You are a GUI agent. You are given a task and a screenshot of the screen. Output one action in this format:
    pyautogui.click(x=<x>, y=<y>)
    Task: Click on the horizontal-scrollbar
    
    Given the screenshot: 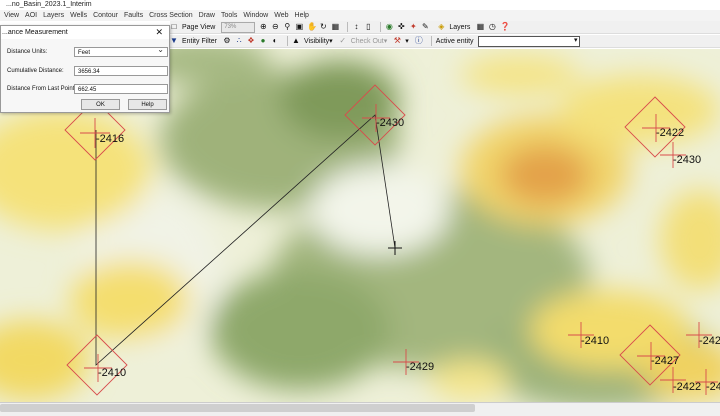 What is the action you would take?
    pyautogui.click(x=237, y=408)
    